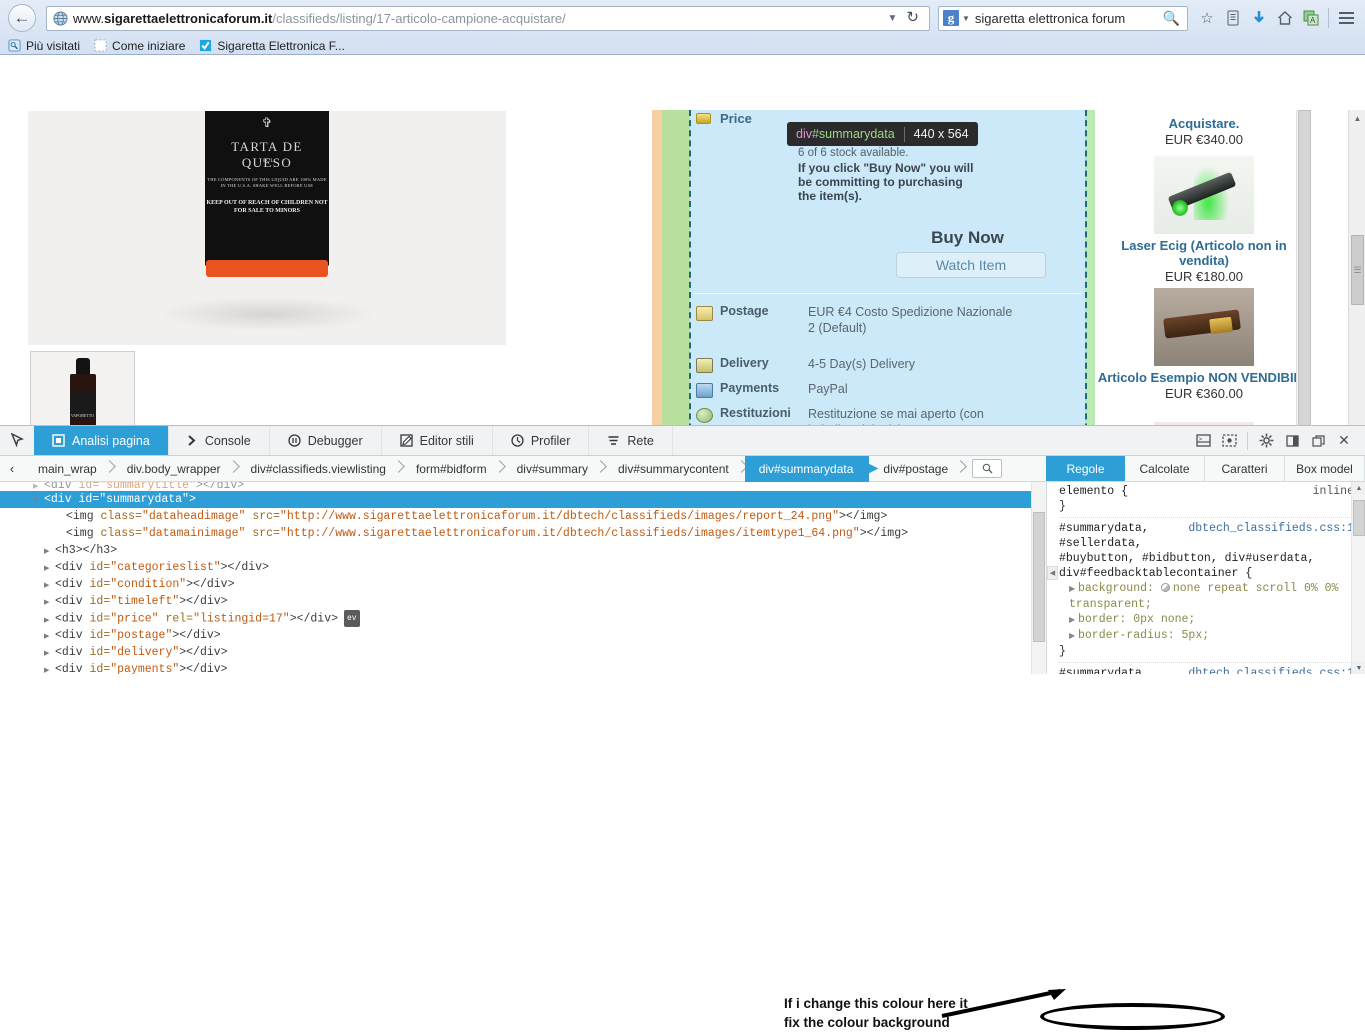 Image resolution: width=1365 pixels, height=1036 pixels. I want to click on css-selector: #summarydata,, so click(1104, 528).